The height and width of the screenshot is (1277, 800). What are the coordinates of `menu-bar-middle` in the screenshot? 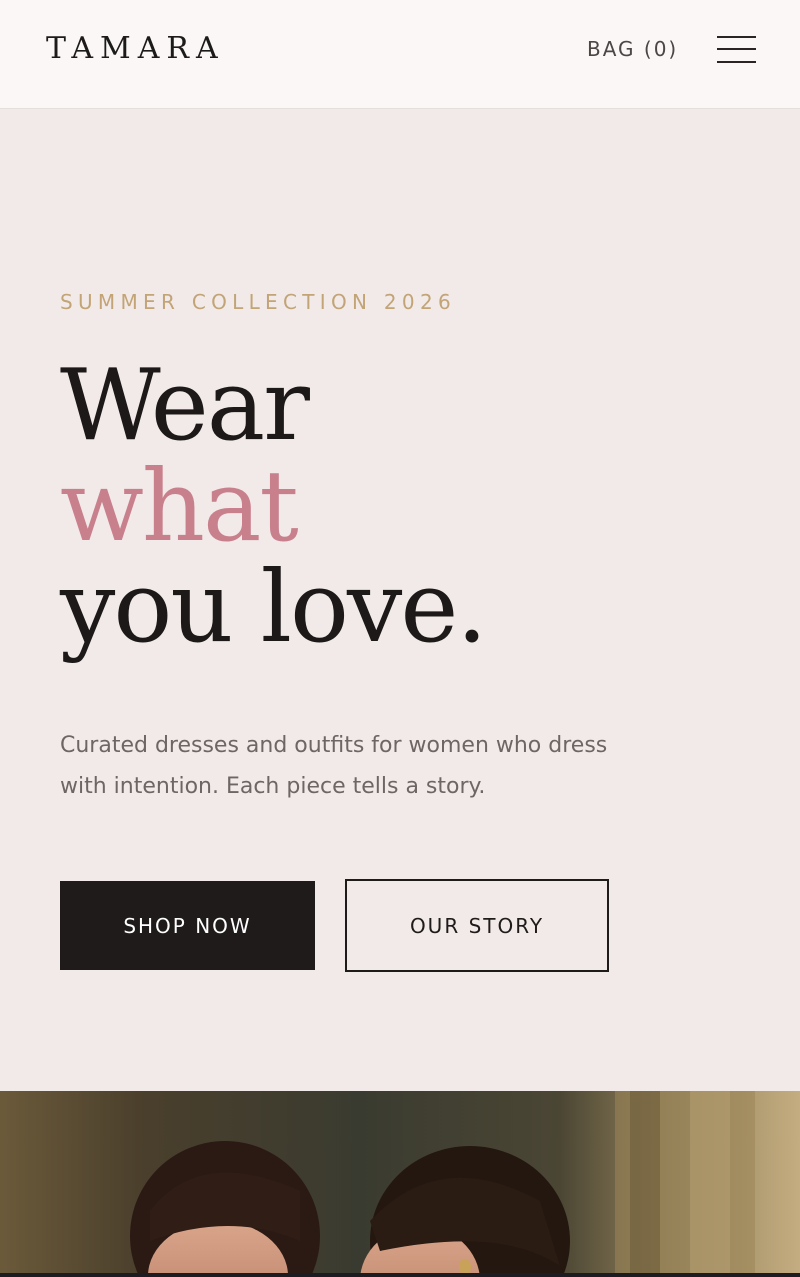 It's located at (736, 49).